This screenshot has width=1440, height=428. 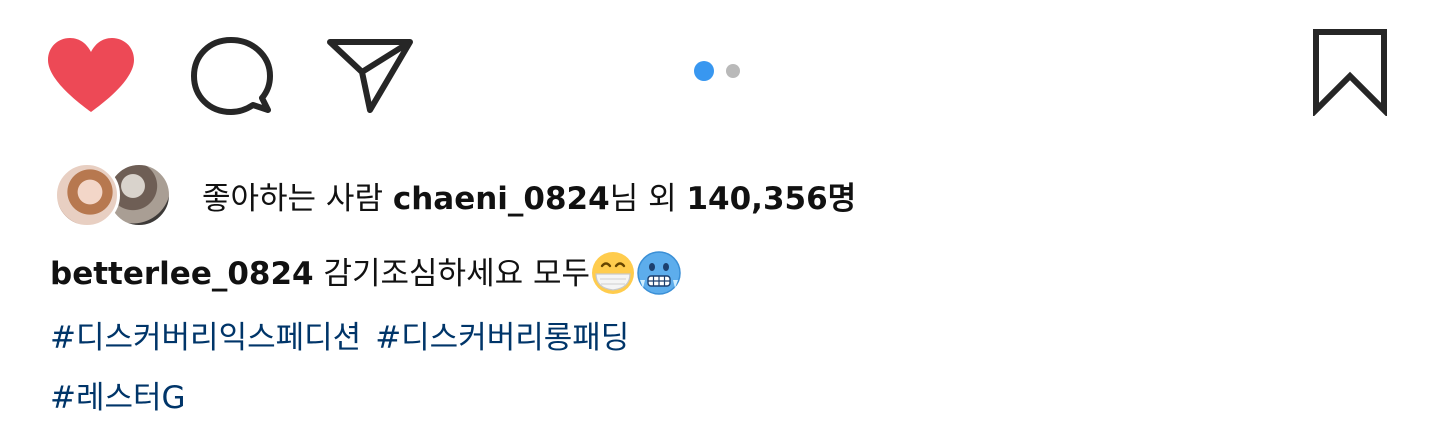 What do you see at coordinates (118, 398) in the screenshot?
I see `hashtag-link: #레스터G` at bounding box center [118, 398].